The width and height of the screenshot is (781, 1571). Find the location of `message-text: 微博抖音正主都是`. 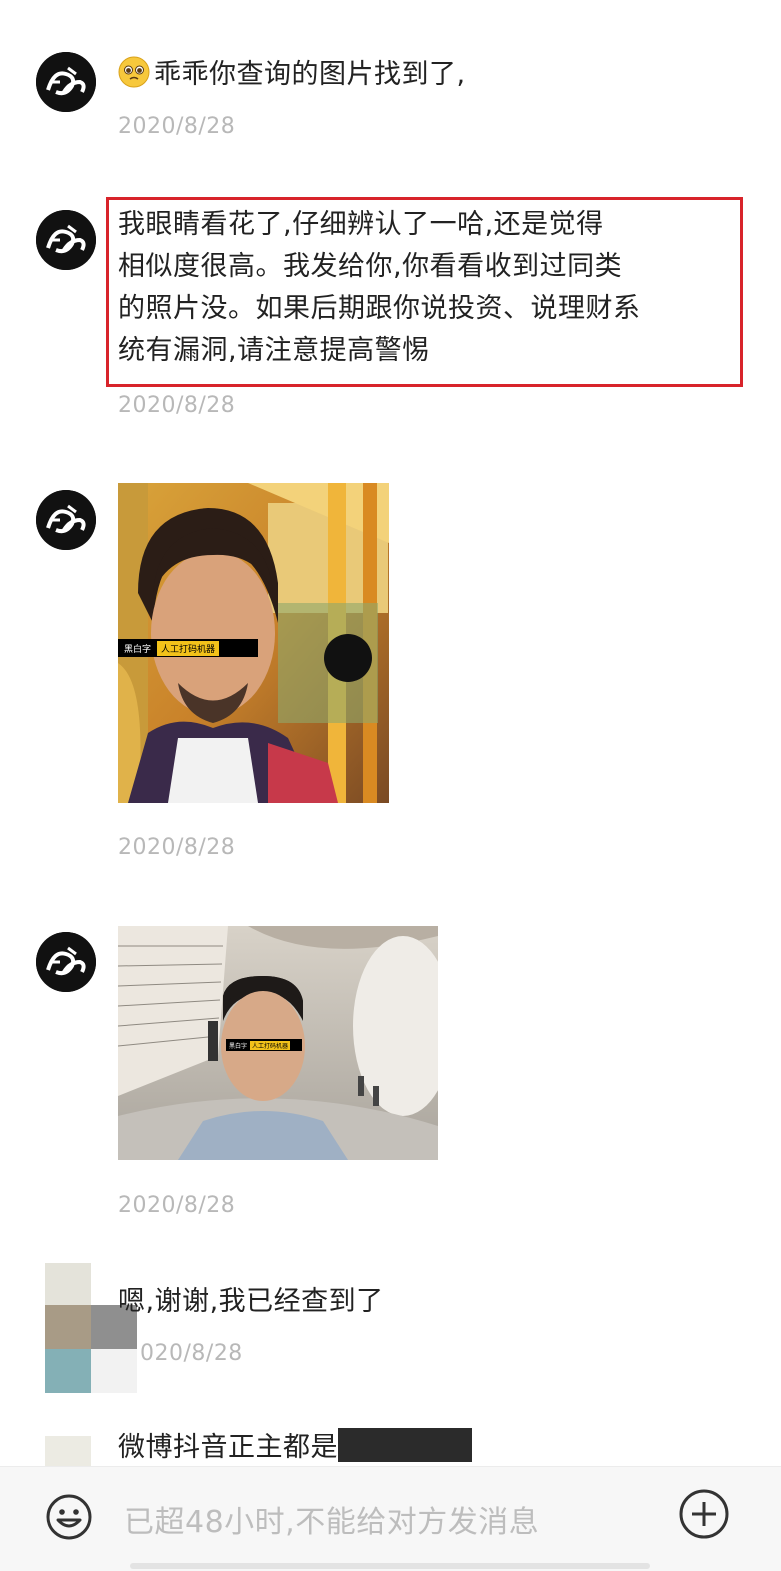

message-text: 微博抖音正主都是 is located at coordinates (295, 1448).